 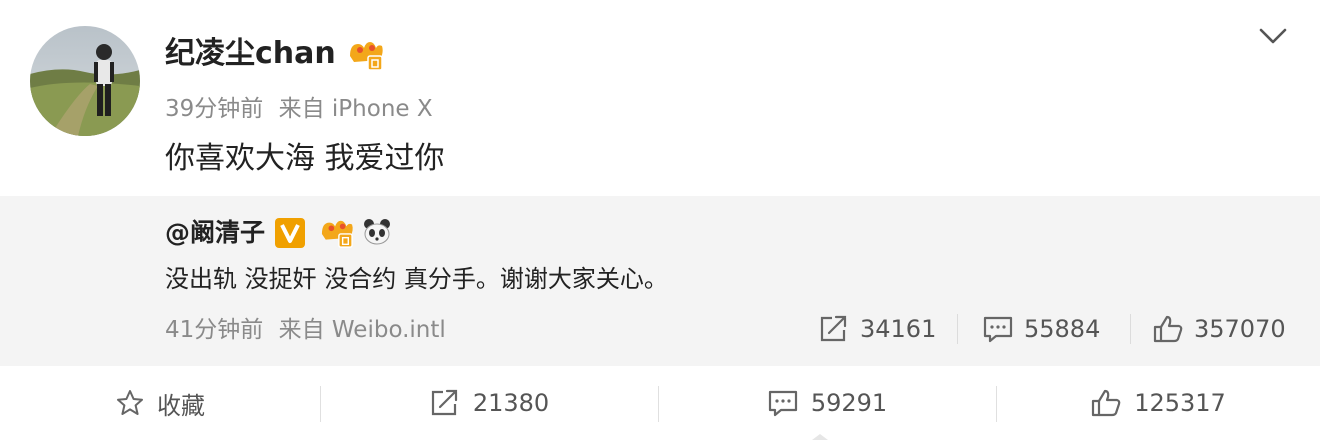 I want to click on repost-comment-button: 55884, so click(x=1041, y=329).